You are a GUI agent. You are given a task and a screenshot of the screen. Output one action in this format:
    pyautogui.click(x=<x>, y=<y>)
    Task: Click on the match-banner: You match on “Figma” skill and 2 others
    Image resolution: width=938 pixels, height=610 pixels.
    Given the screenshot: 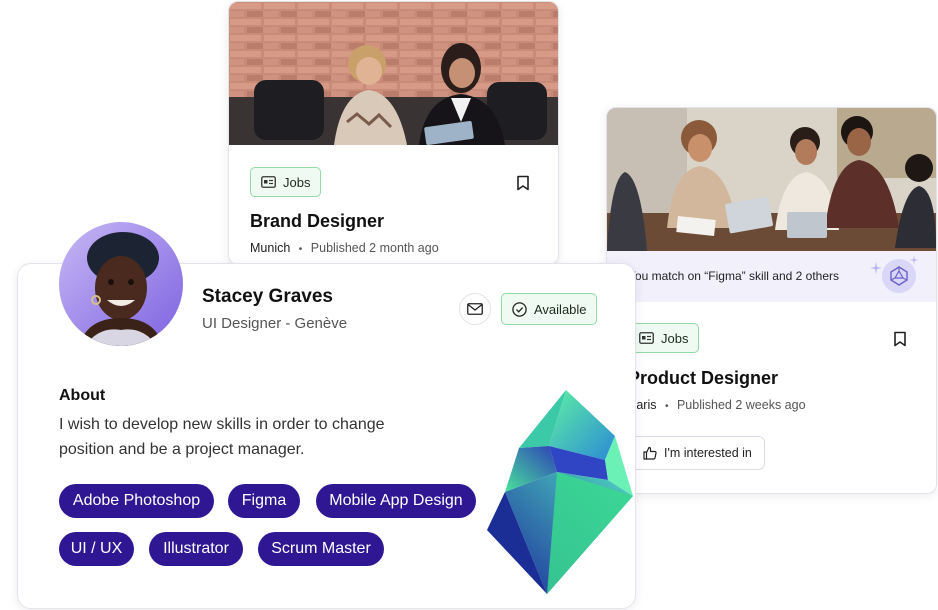 What is the action you would take?
    pyautogui.click(x=771, y=276)
    